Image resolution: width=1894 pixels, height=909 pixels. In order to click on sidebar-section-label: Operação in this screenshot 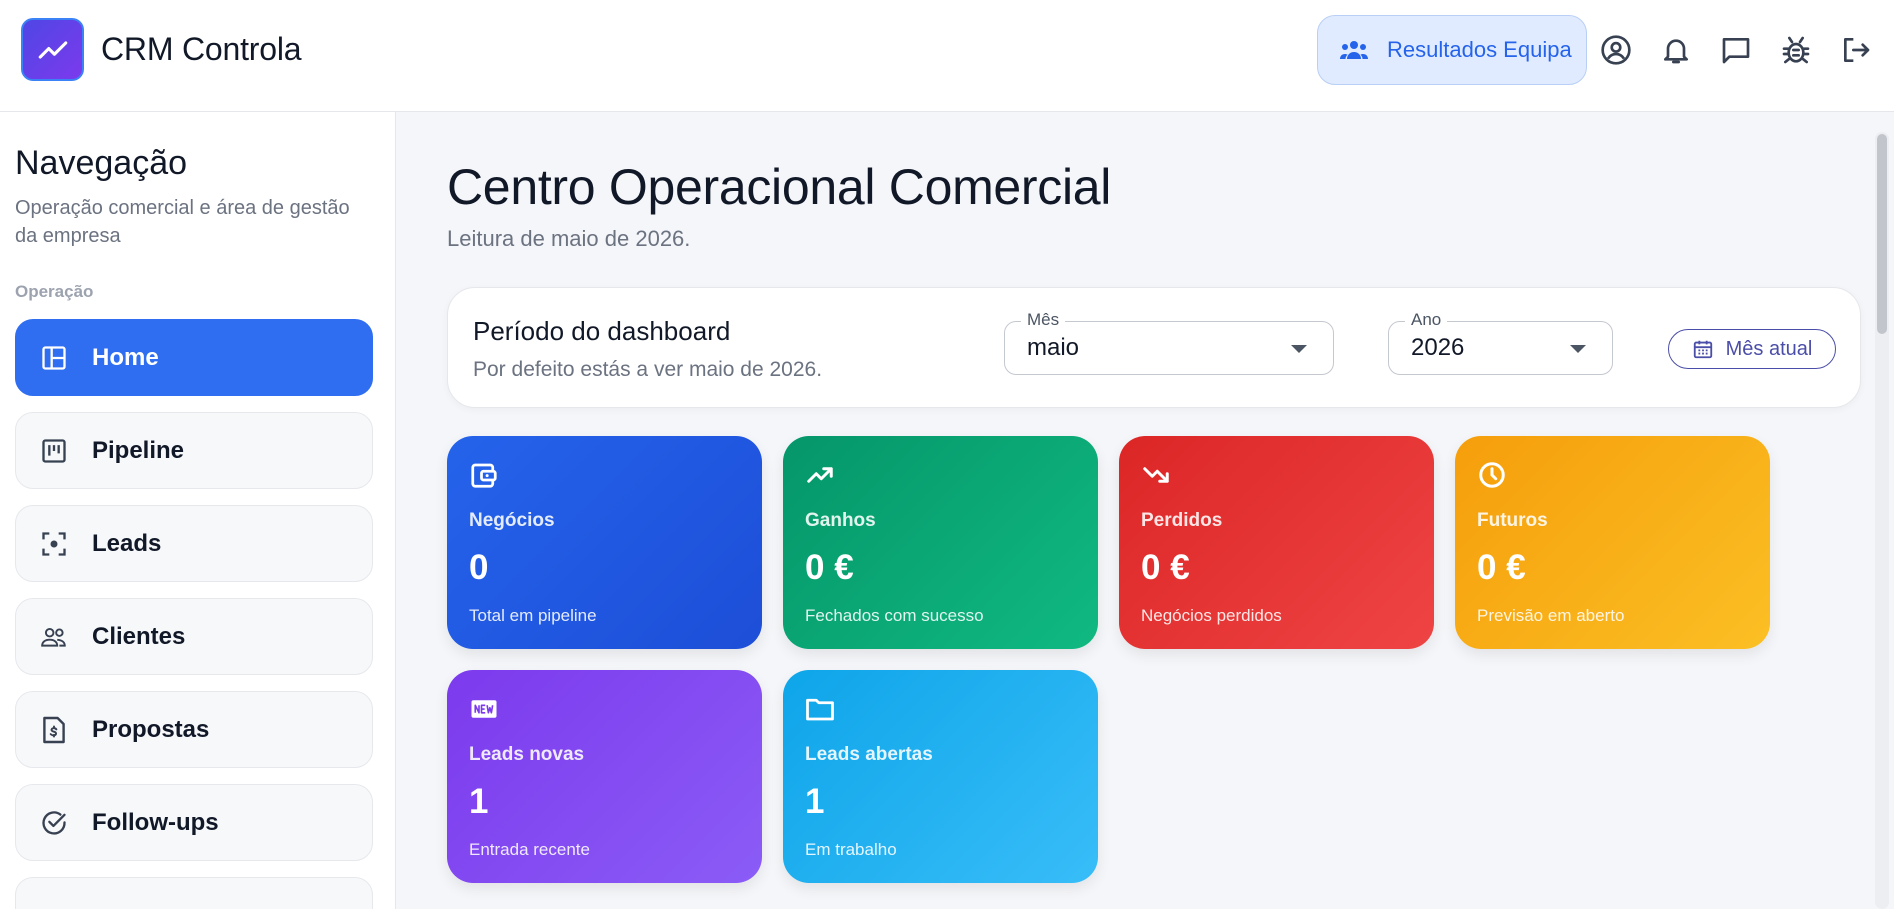, I will do `click(54, 291)`.